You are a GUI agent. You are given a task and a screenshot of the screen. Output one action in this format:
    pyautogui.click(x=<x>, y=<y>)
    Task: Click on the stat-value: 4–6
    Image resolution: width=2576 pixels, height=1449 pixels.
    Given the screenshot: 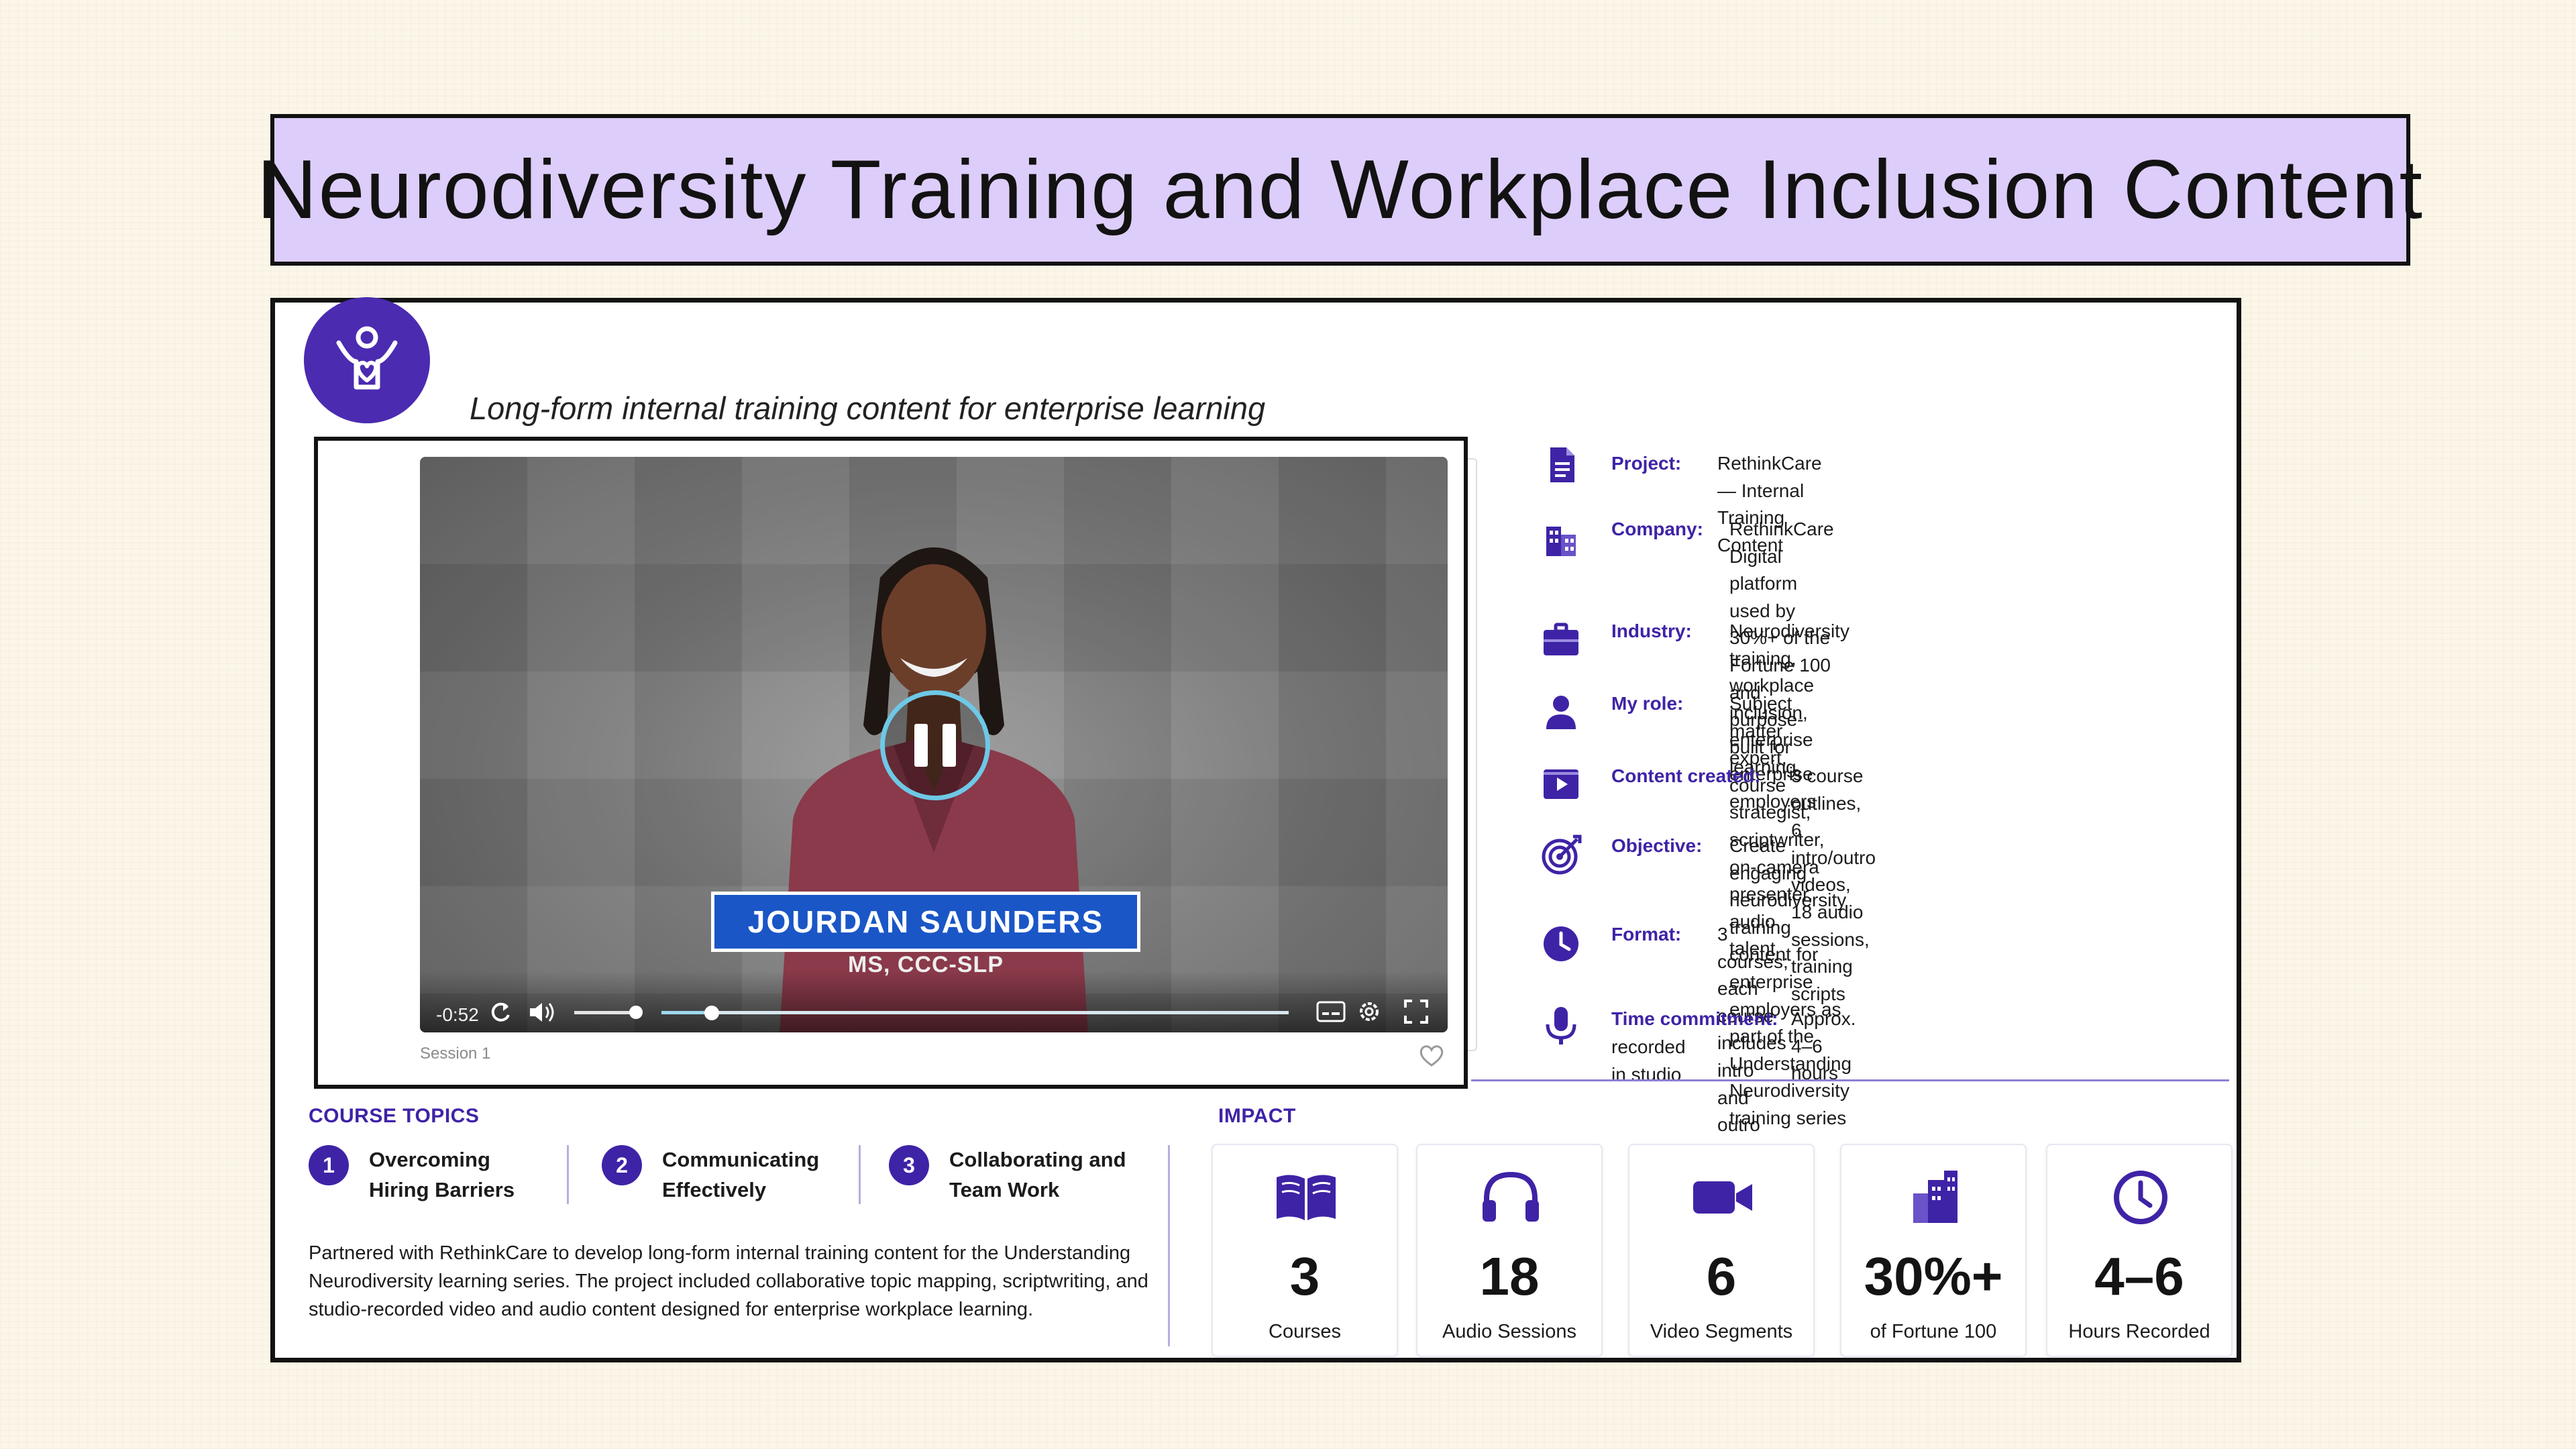 What is the action you would take?
    pyautogui.click(x=2139, y=1276)
    